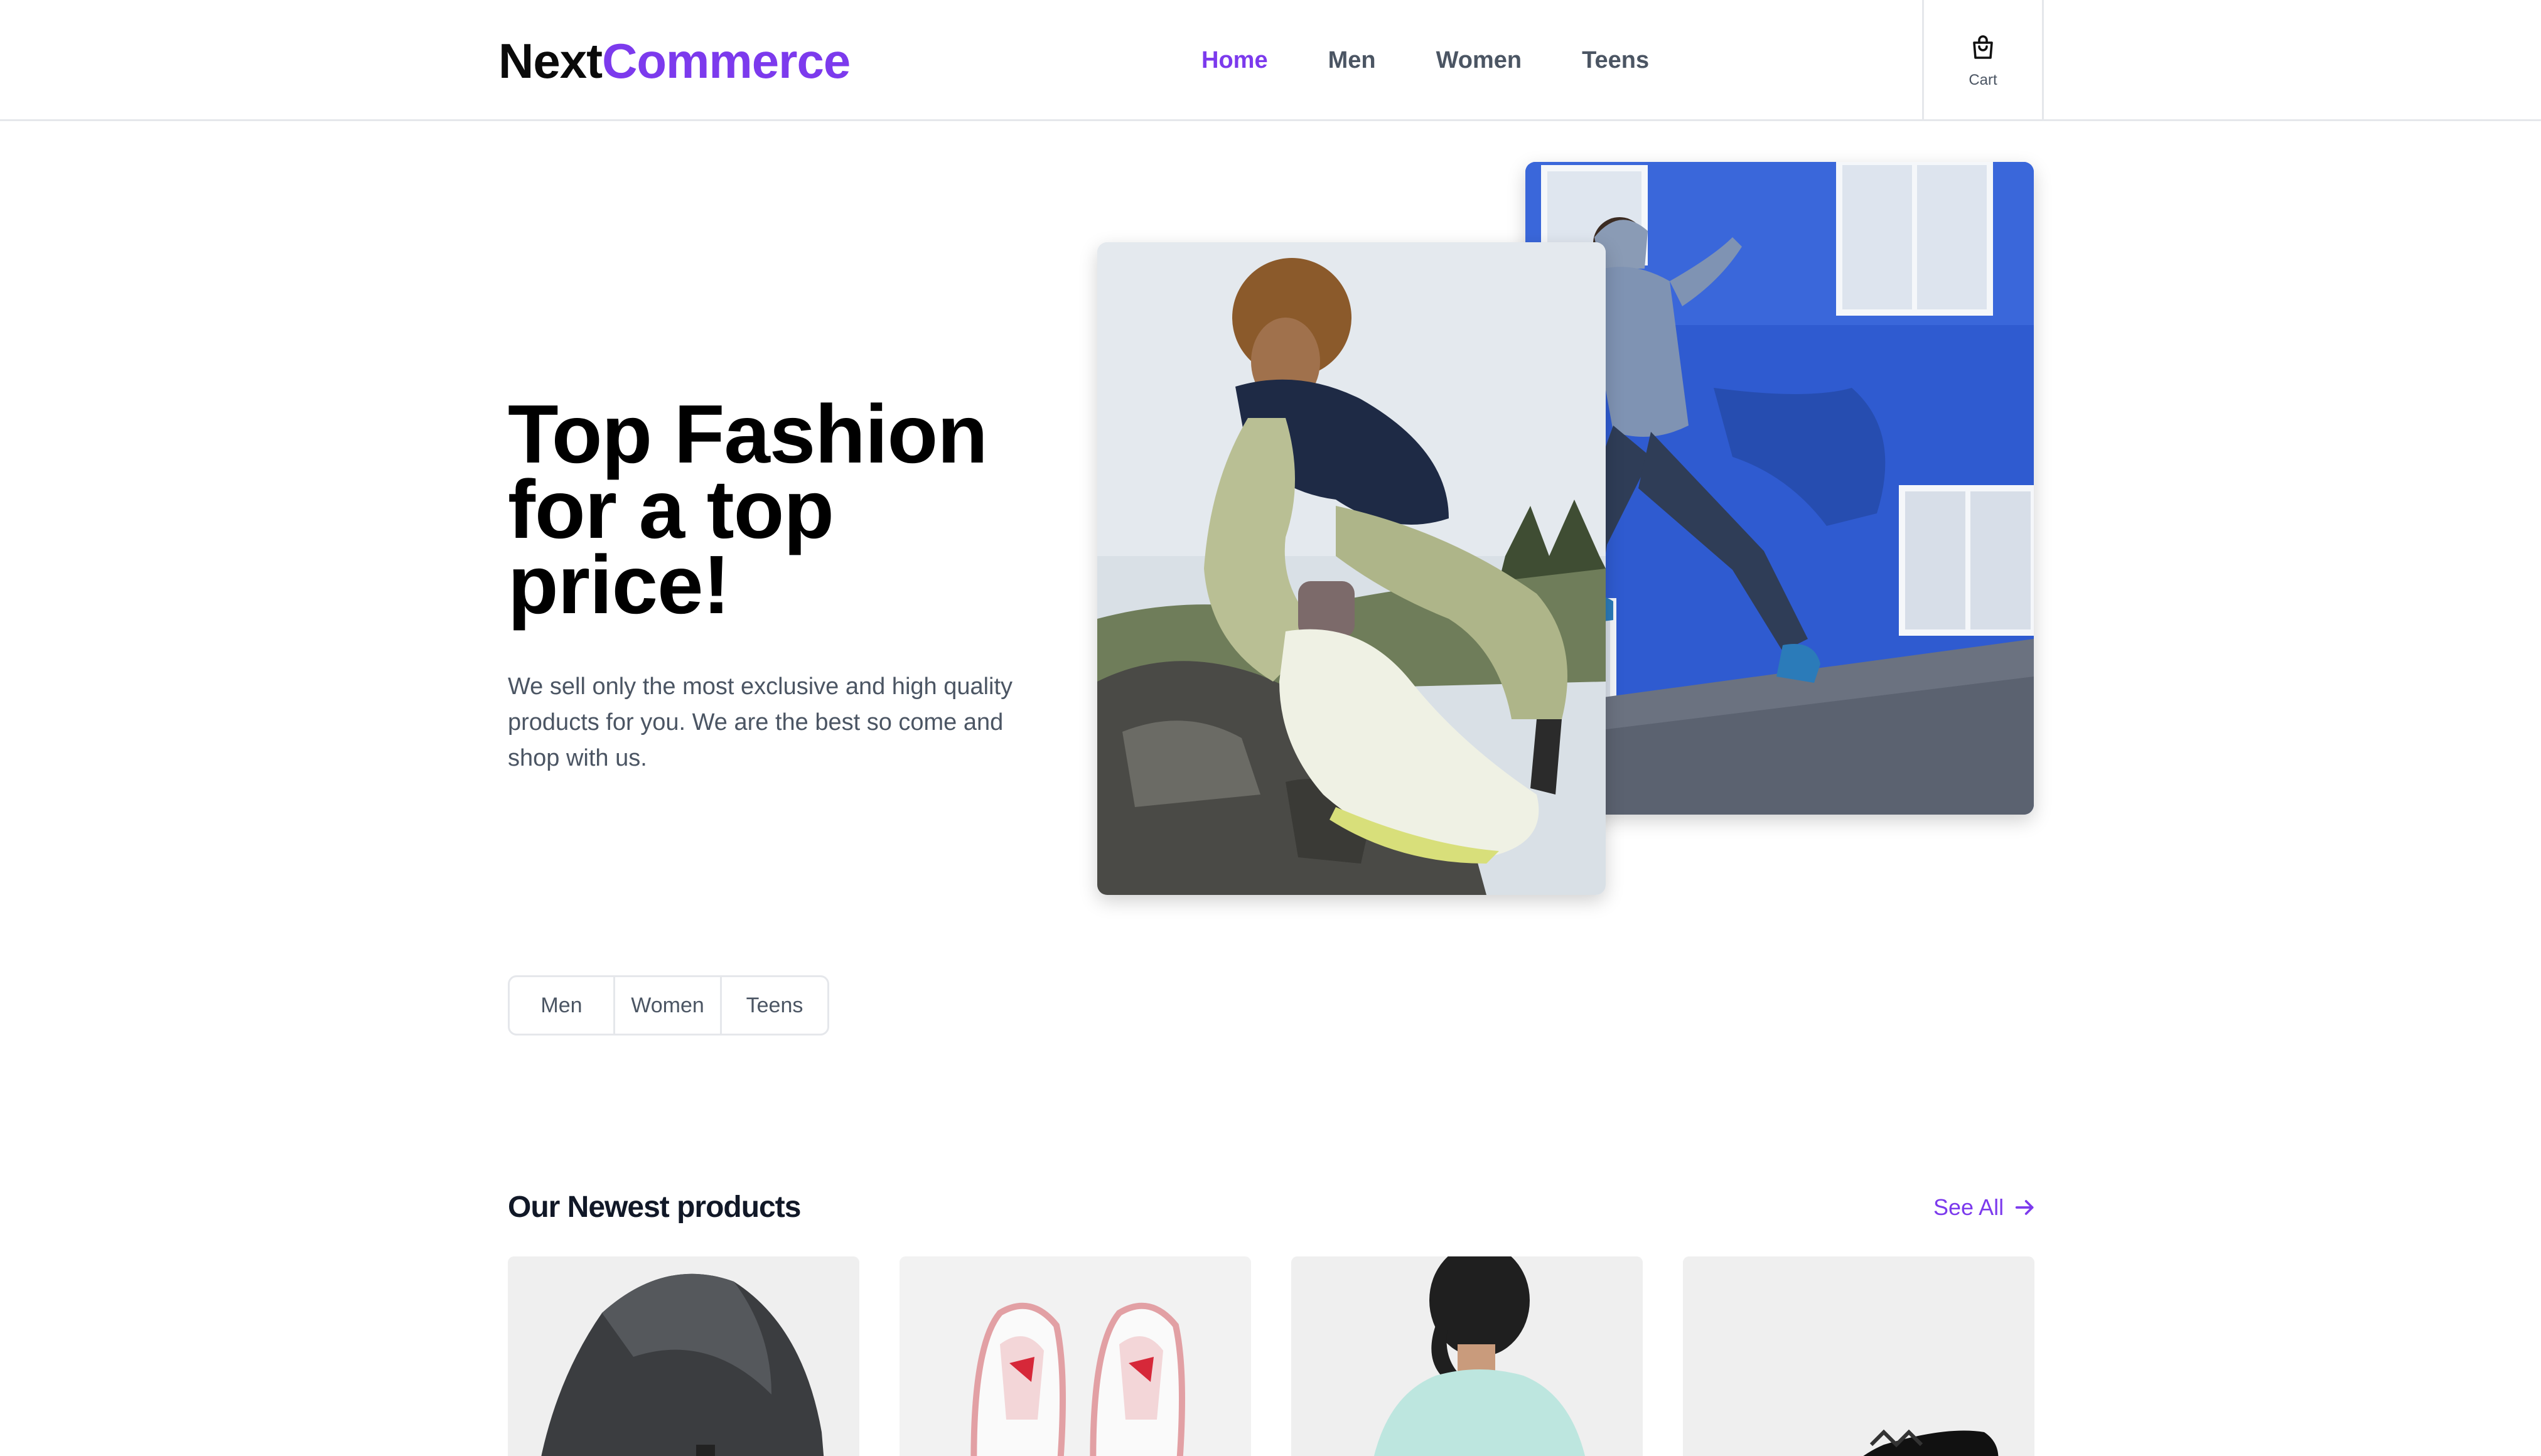  I want to click on nav-women: Women, so click(1479, 60).